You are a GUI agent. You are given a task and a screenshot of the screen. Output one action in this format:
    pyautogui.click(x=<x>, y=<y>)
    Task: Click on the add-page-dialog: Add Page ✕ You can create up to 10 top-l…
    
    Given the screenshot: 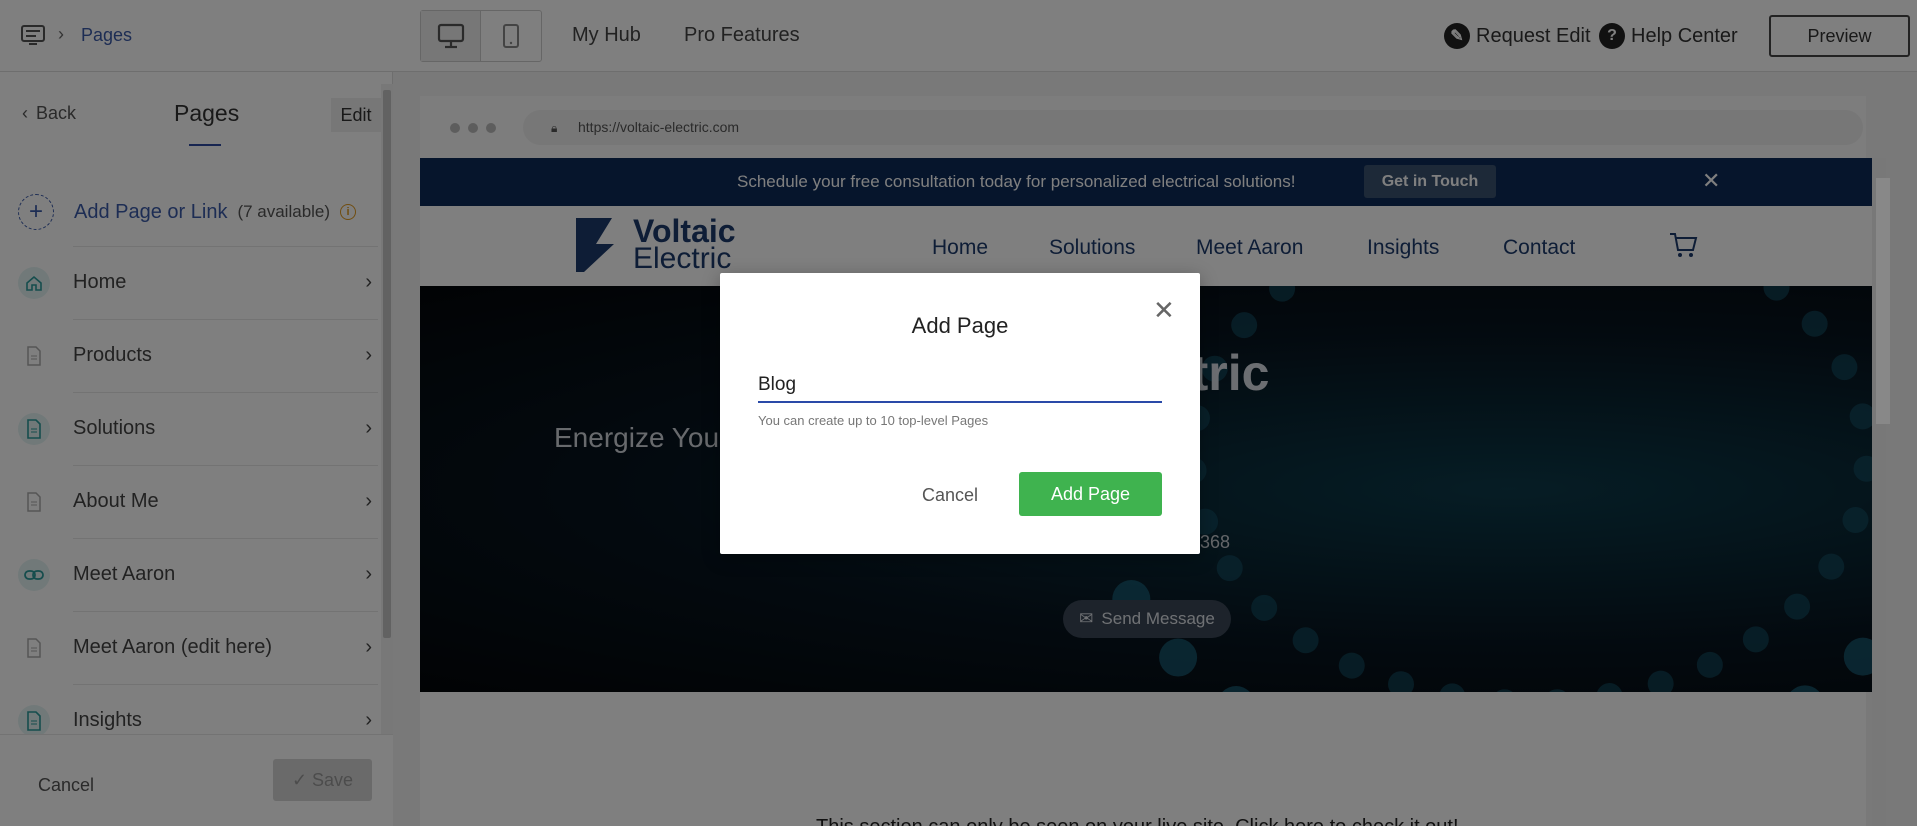 What is the action you would take?
    pyautogui.click(x=960, y=413)
    